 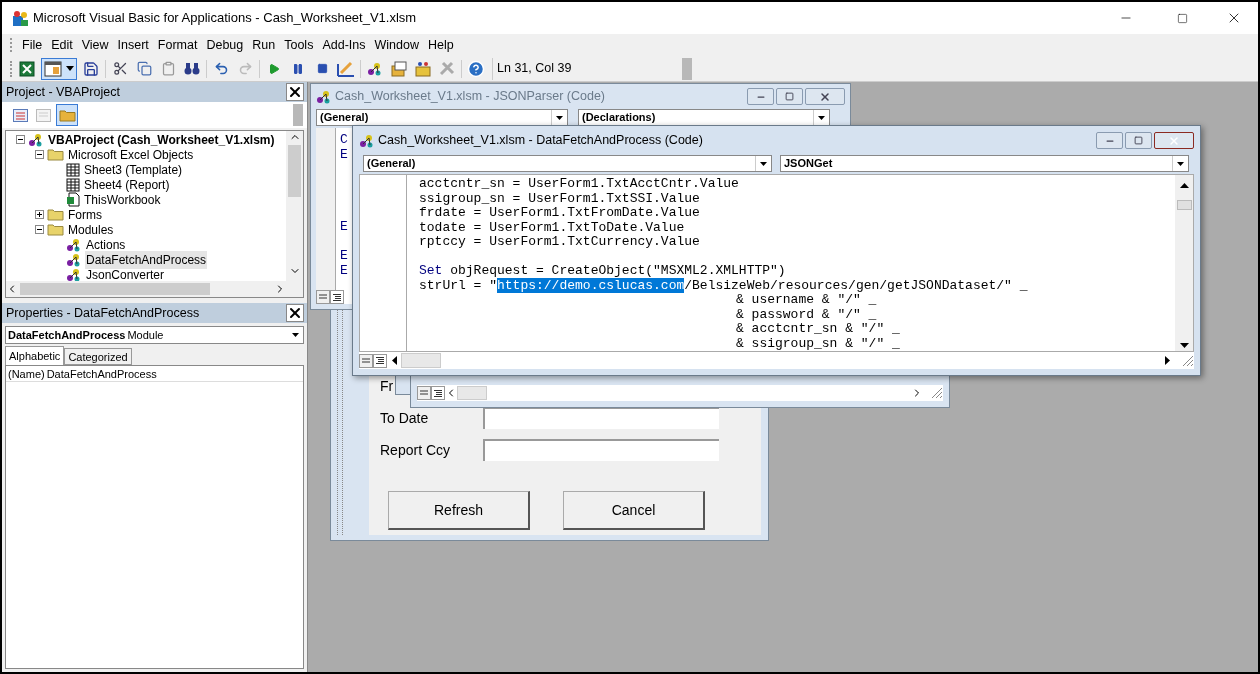 What do you see at coordinates (103, 313) in the screenshot?
I see `pane-title: Properties - DataFetchAndProcess` at bounding box center [103, 313].